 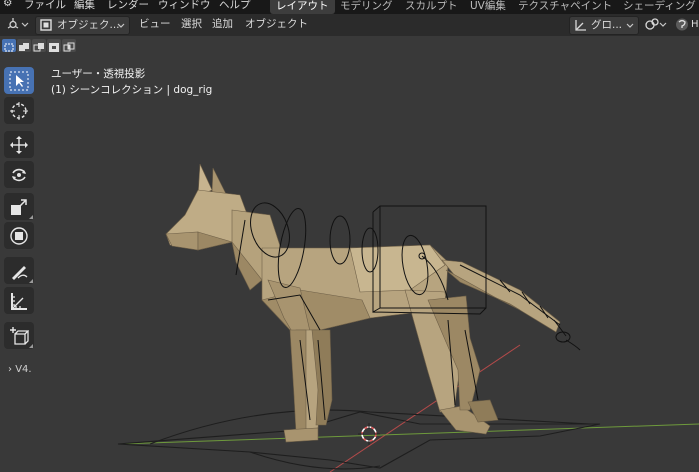 I want to click on editor-type-icon, so click(x=18, y=23).